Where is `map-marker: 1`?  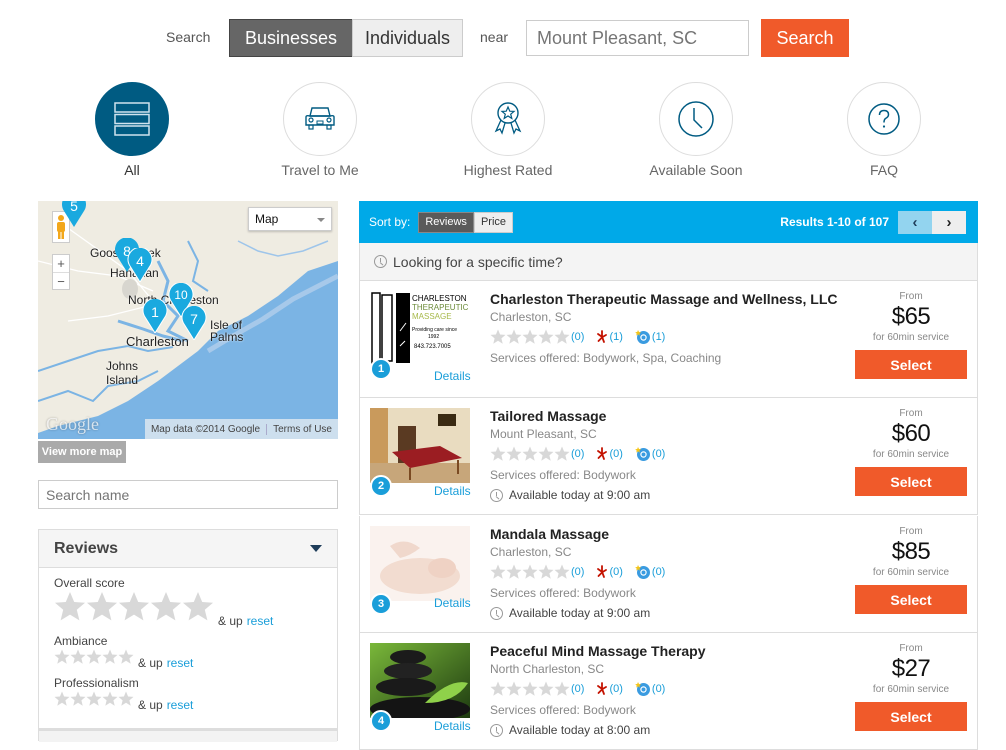
map-marker: 1 is located at coordinates (155, 315).